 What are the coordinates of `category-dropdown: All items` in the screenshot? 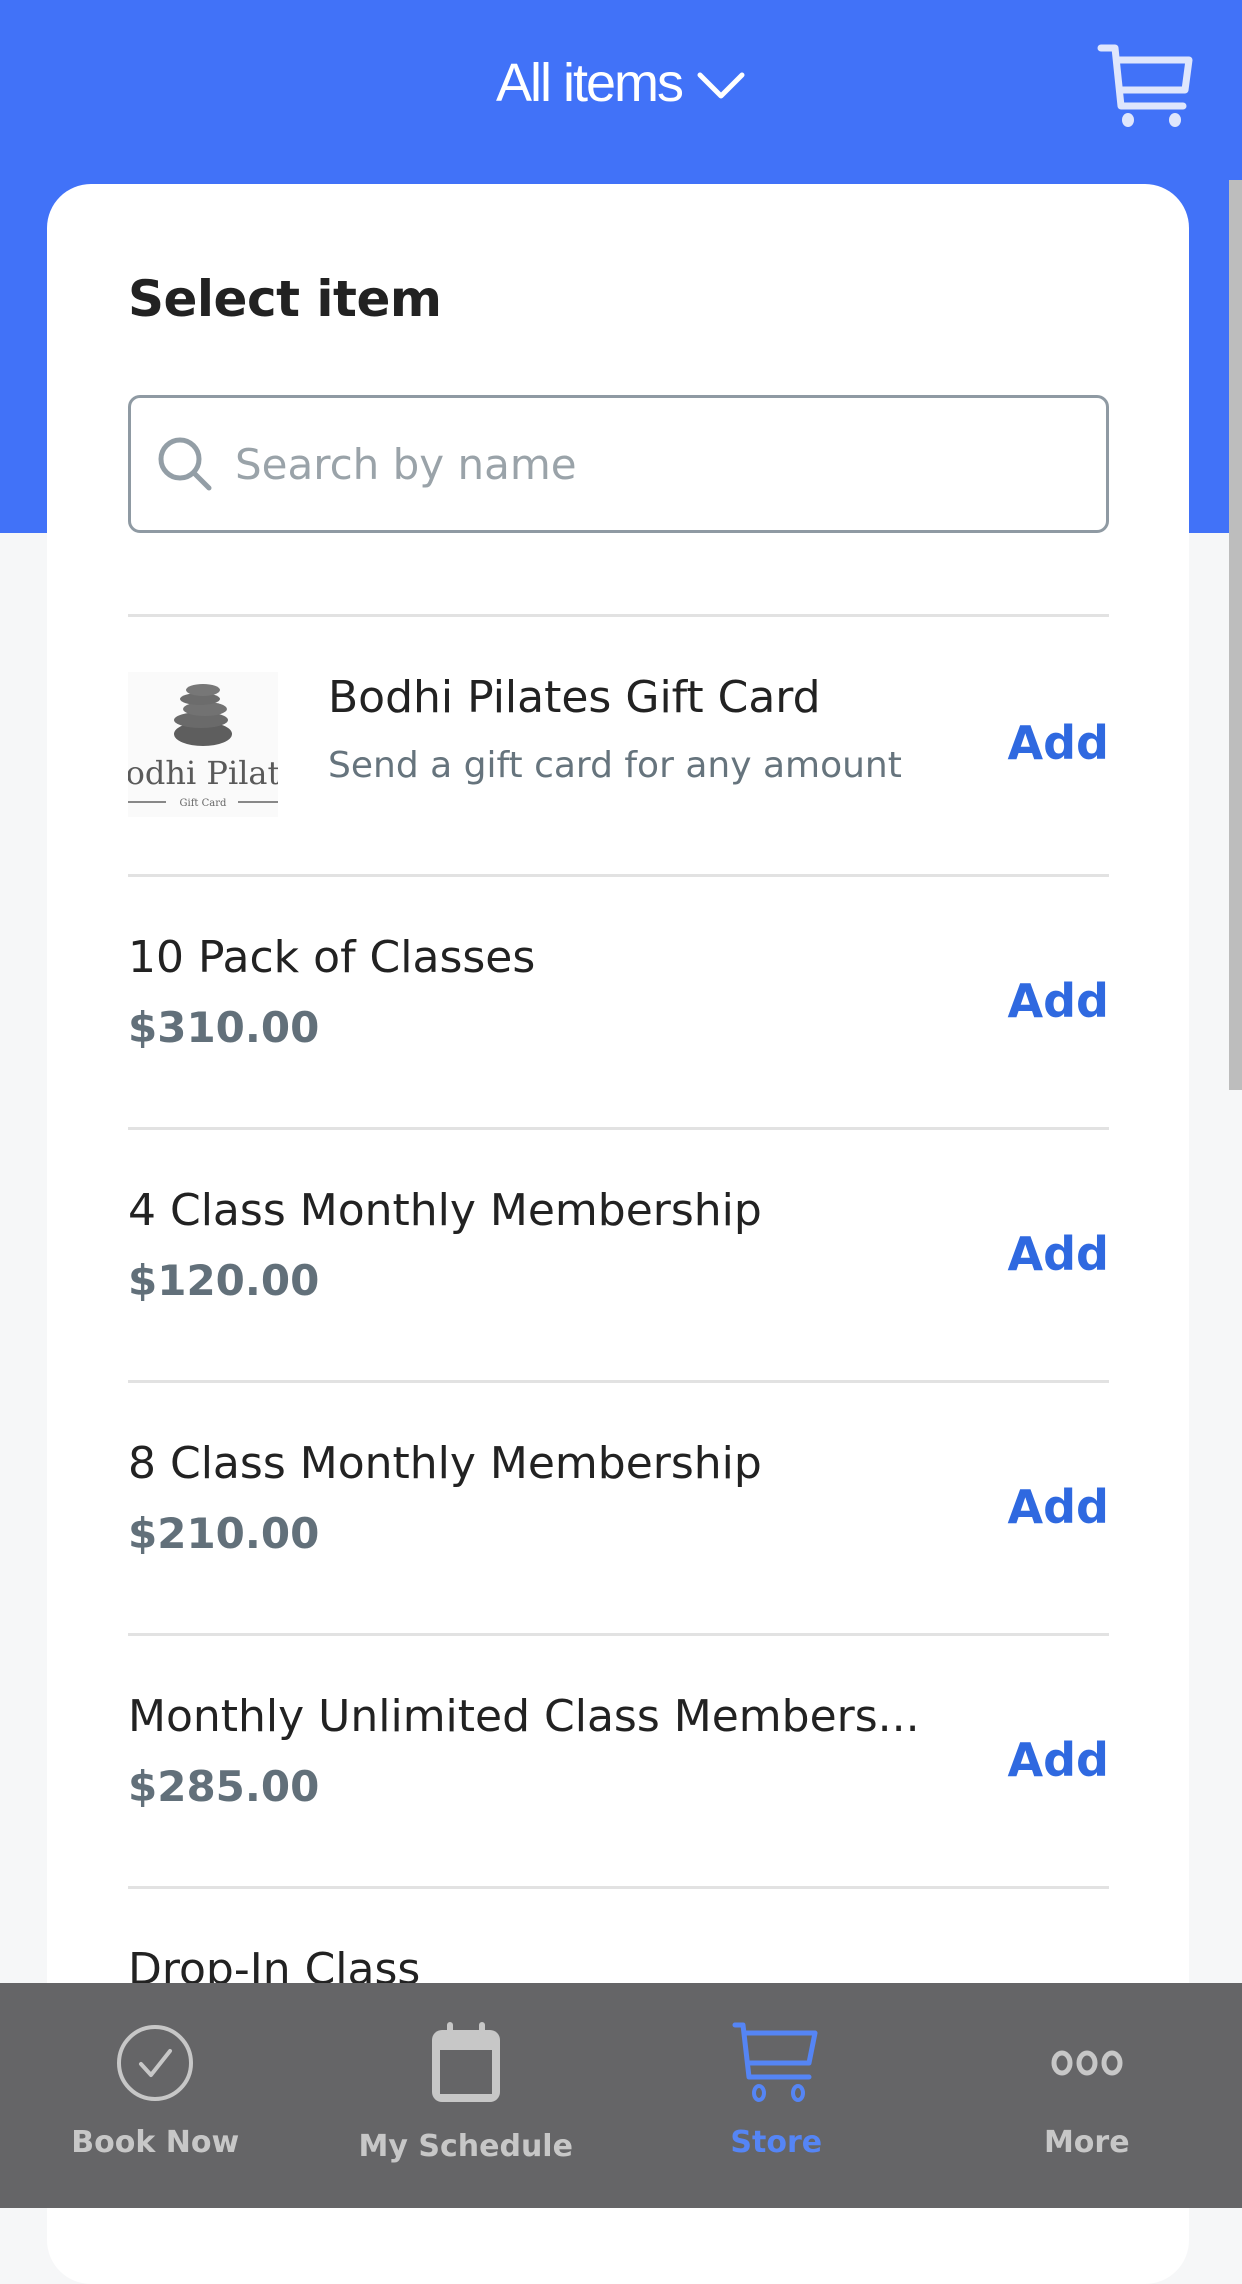 It's located at (621, 83).